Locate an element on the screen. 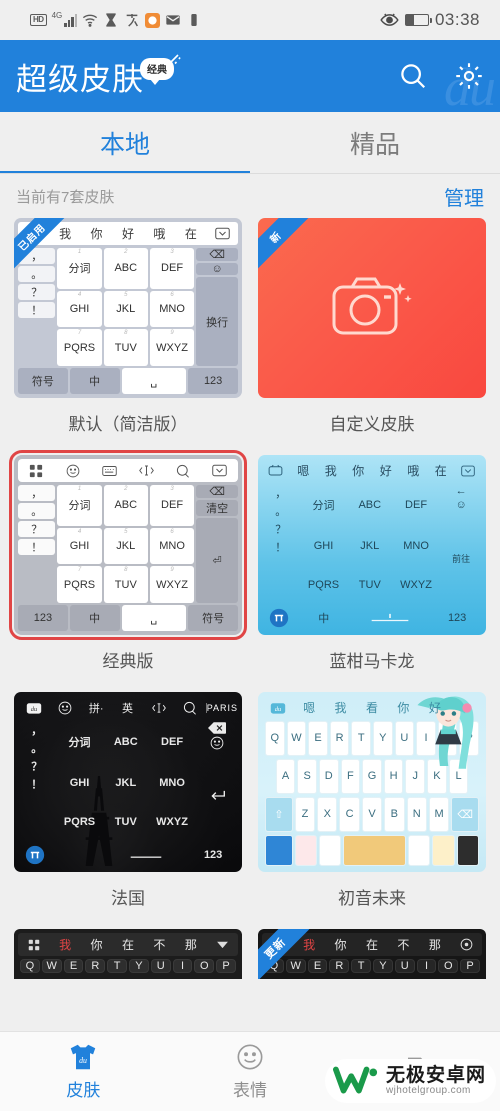 The image size is (500, 1111). skin-card-dark-1: 我 你 在 不 那 Q W E R T Y U I O P is located at coordinates (128, 954).